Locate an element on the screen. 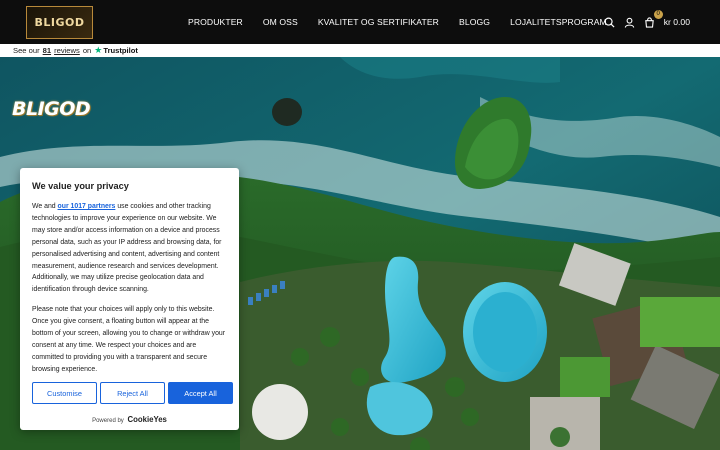 This screenshot has width=720, height=450. reject-all-button: Reject All is located at coordinates (132, 393).